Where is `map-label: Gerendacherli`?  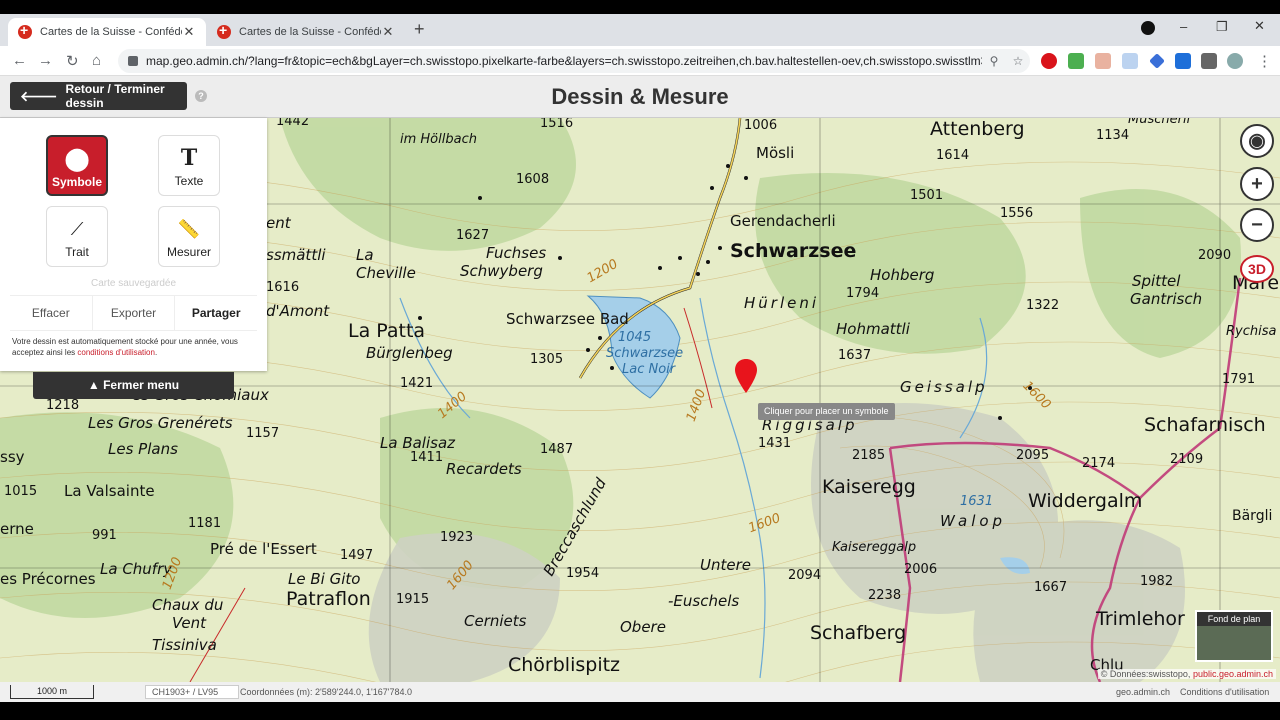
map-label: Gerendacherli is located at coordinates (783, 221).